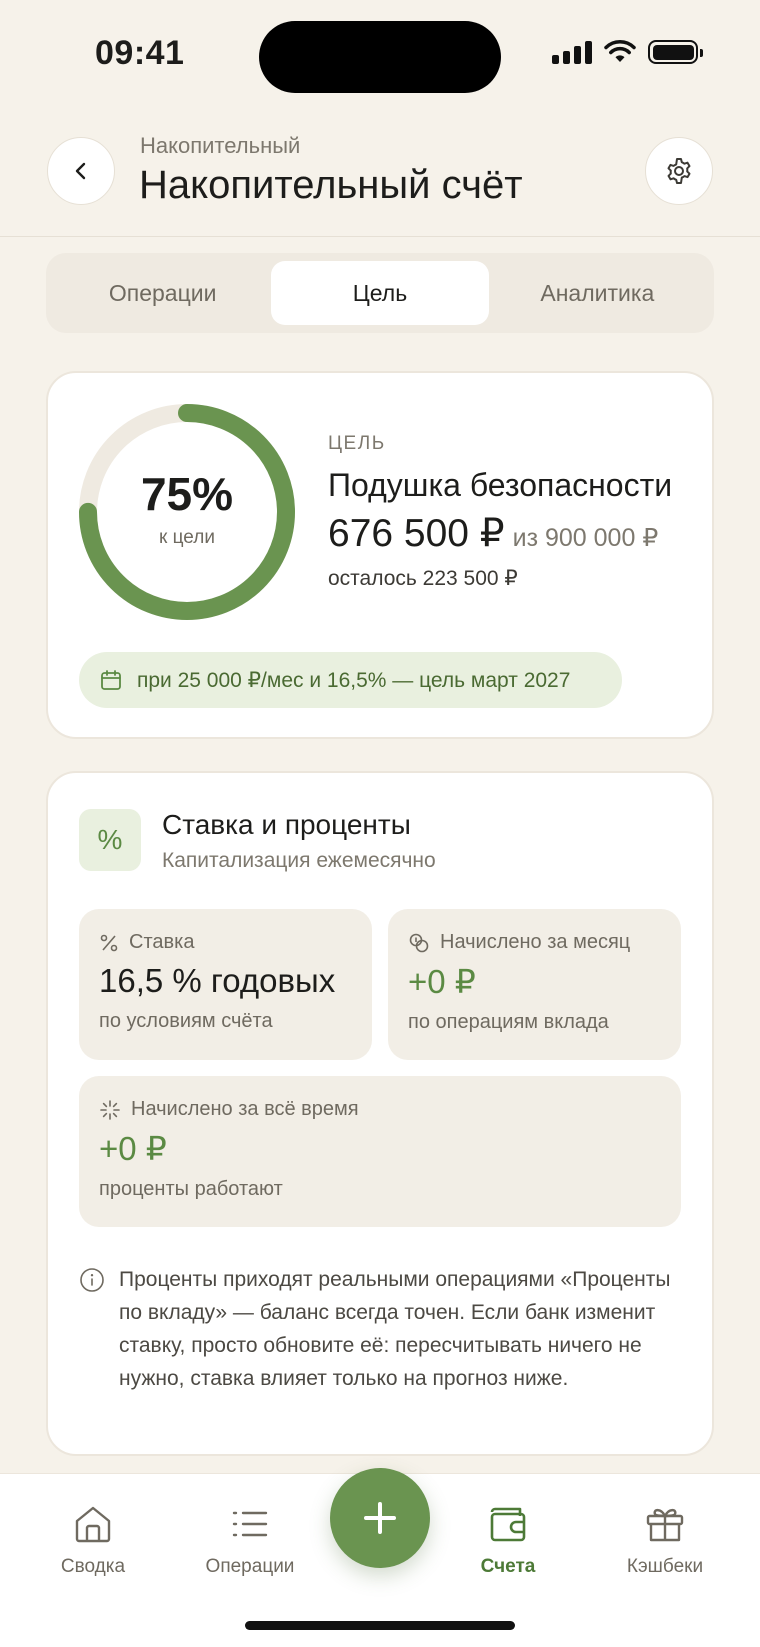  I want to click on wifi-icon, so click(620, 51).